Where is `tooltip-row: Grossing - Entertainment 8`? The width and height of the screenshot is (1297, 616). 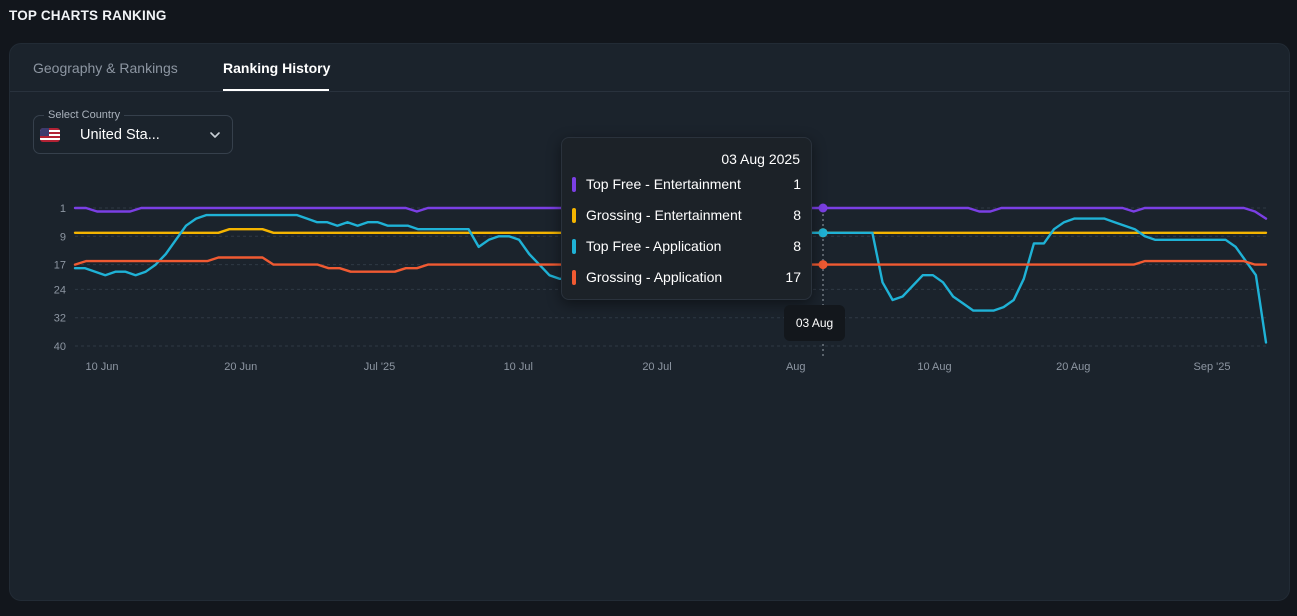 tooltip-row: Grossing - Entertainment 8 is located at coordinates (686, 216).